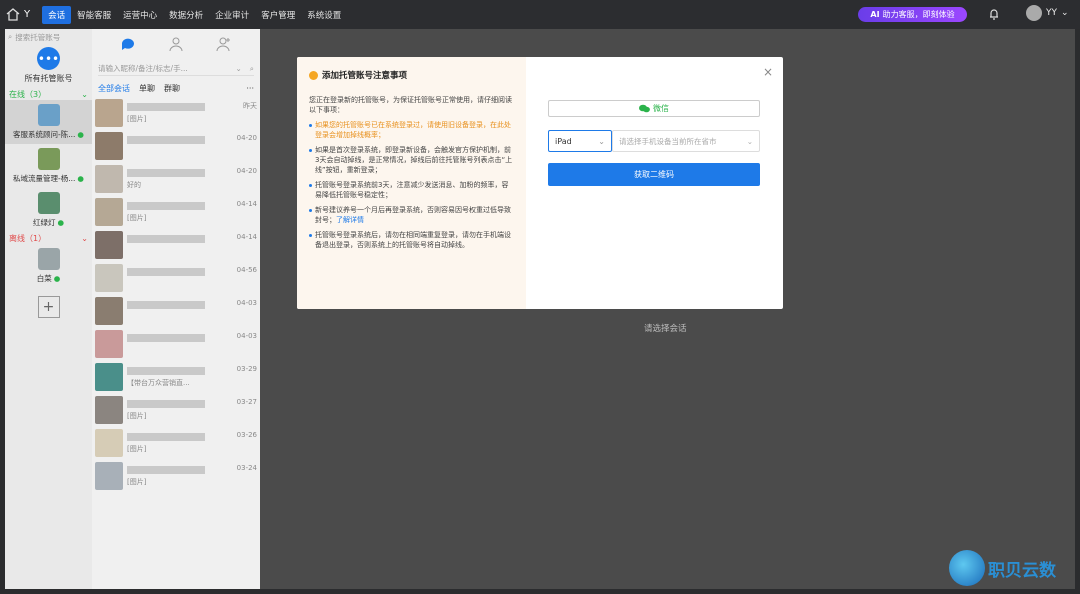 The width and height of the screenshot is (1080, 594). I want to click on ai-promo-button: AI 助力客服，即刻体验, so click(912, 14).